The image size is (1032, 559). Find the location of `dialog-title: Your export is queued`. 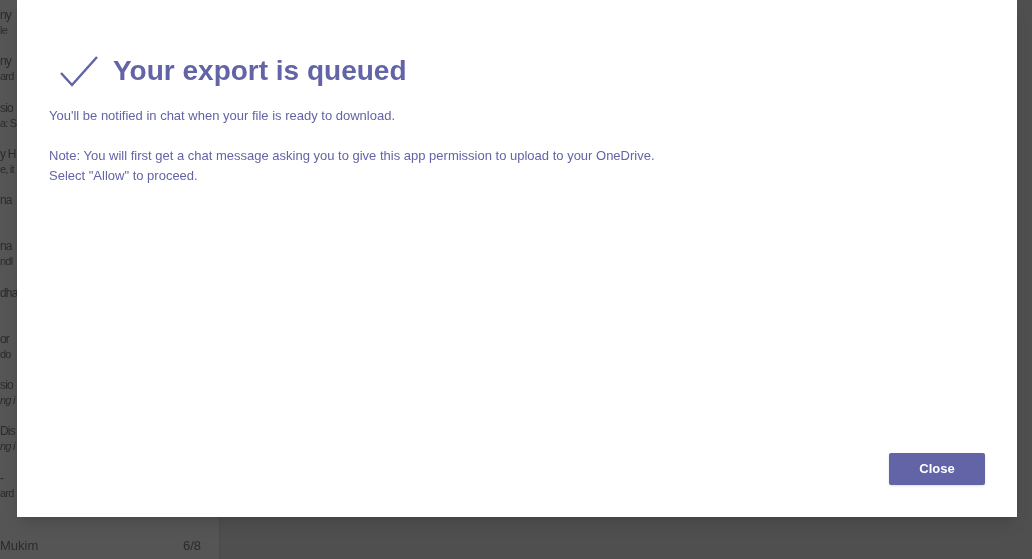

dialog-title: Your export is queued is located at coordinates (260, 71).